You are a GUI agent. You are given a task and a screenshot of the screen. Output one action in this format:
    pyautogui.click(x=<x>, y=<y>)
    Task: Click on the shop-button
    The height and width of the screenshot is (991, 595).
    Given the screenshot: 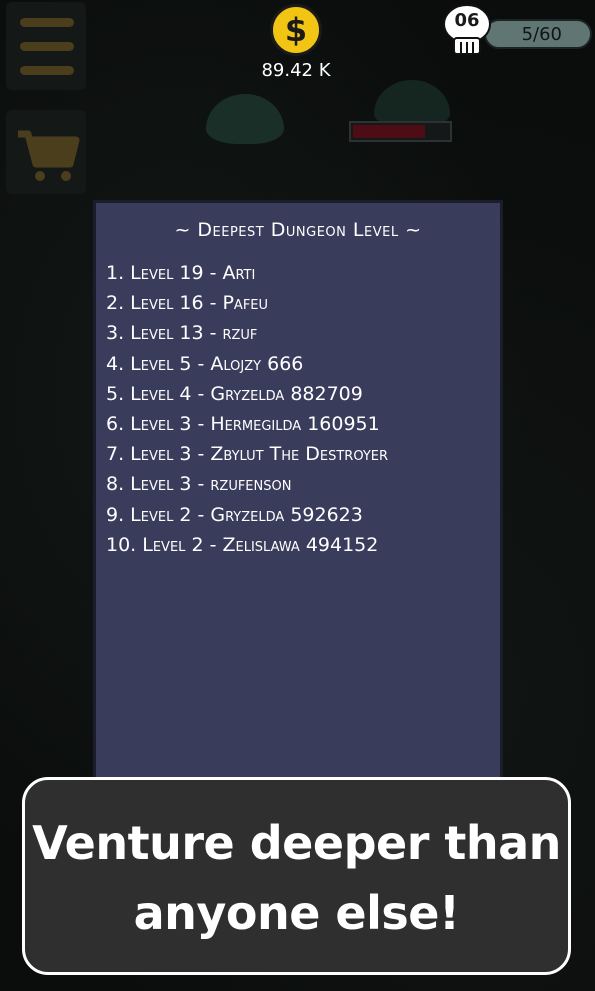 What is the action you would take?
    pyautogui.click(x=46, y=152)
    